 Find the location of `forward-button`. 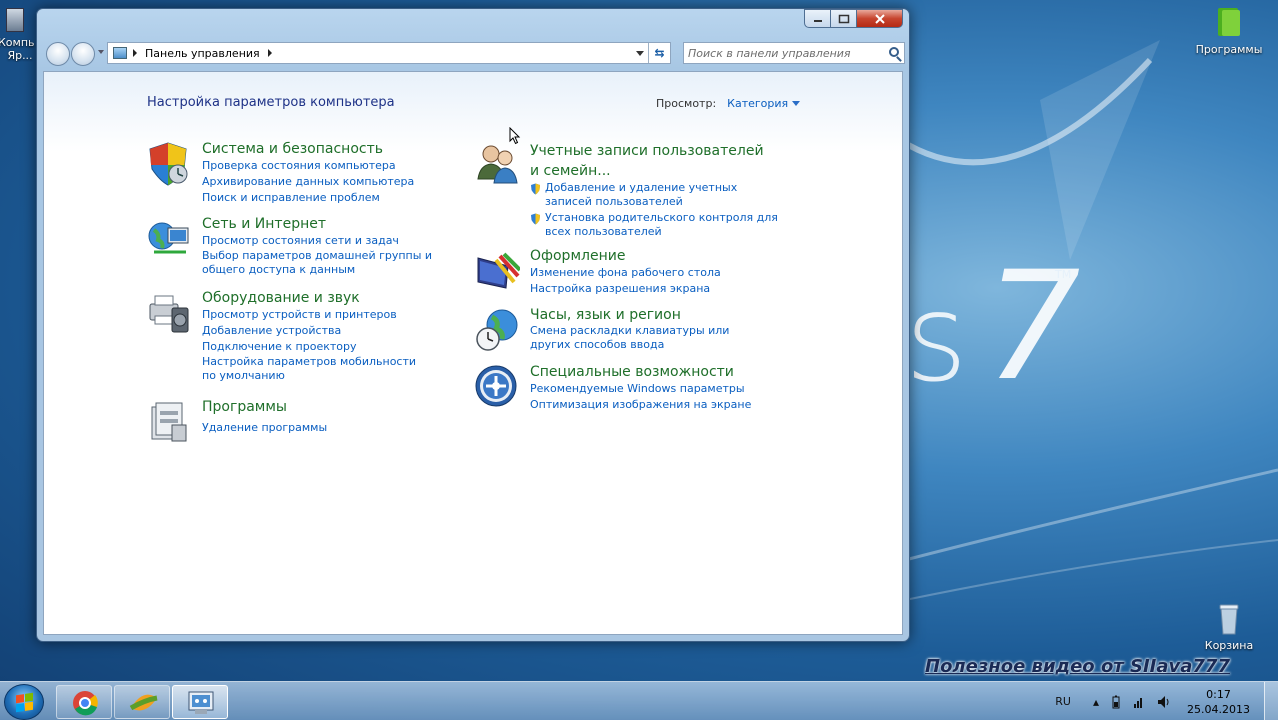

forward-button is located at coordinates (83, 54).